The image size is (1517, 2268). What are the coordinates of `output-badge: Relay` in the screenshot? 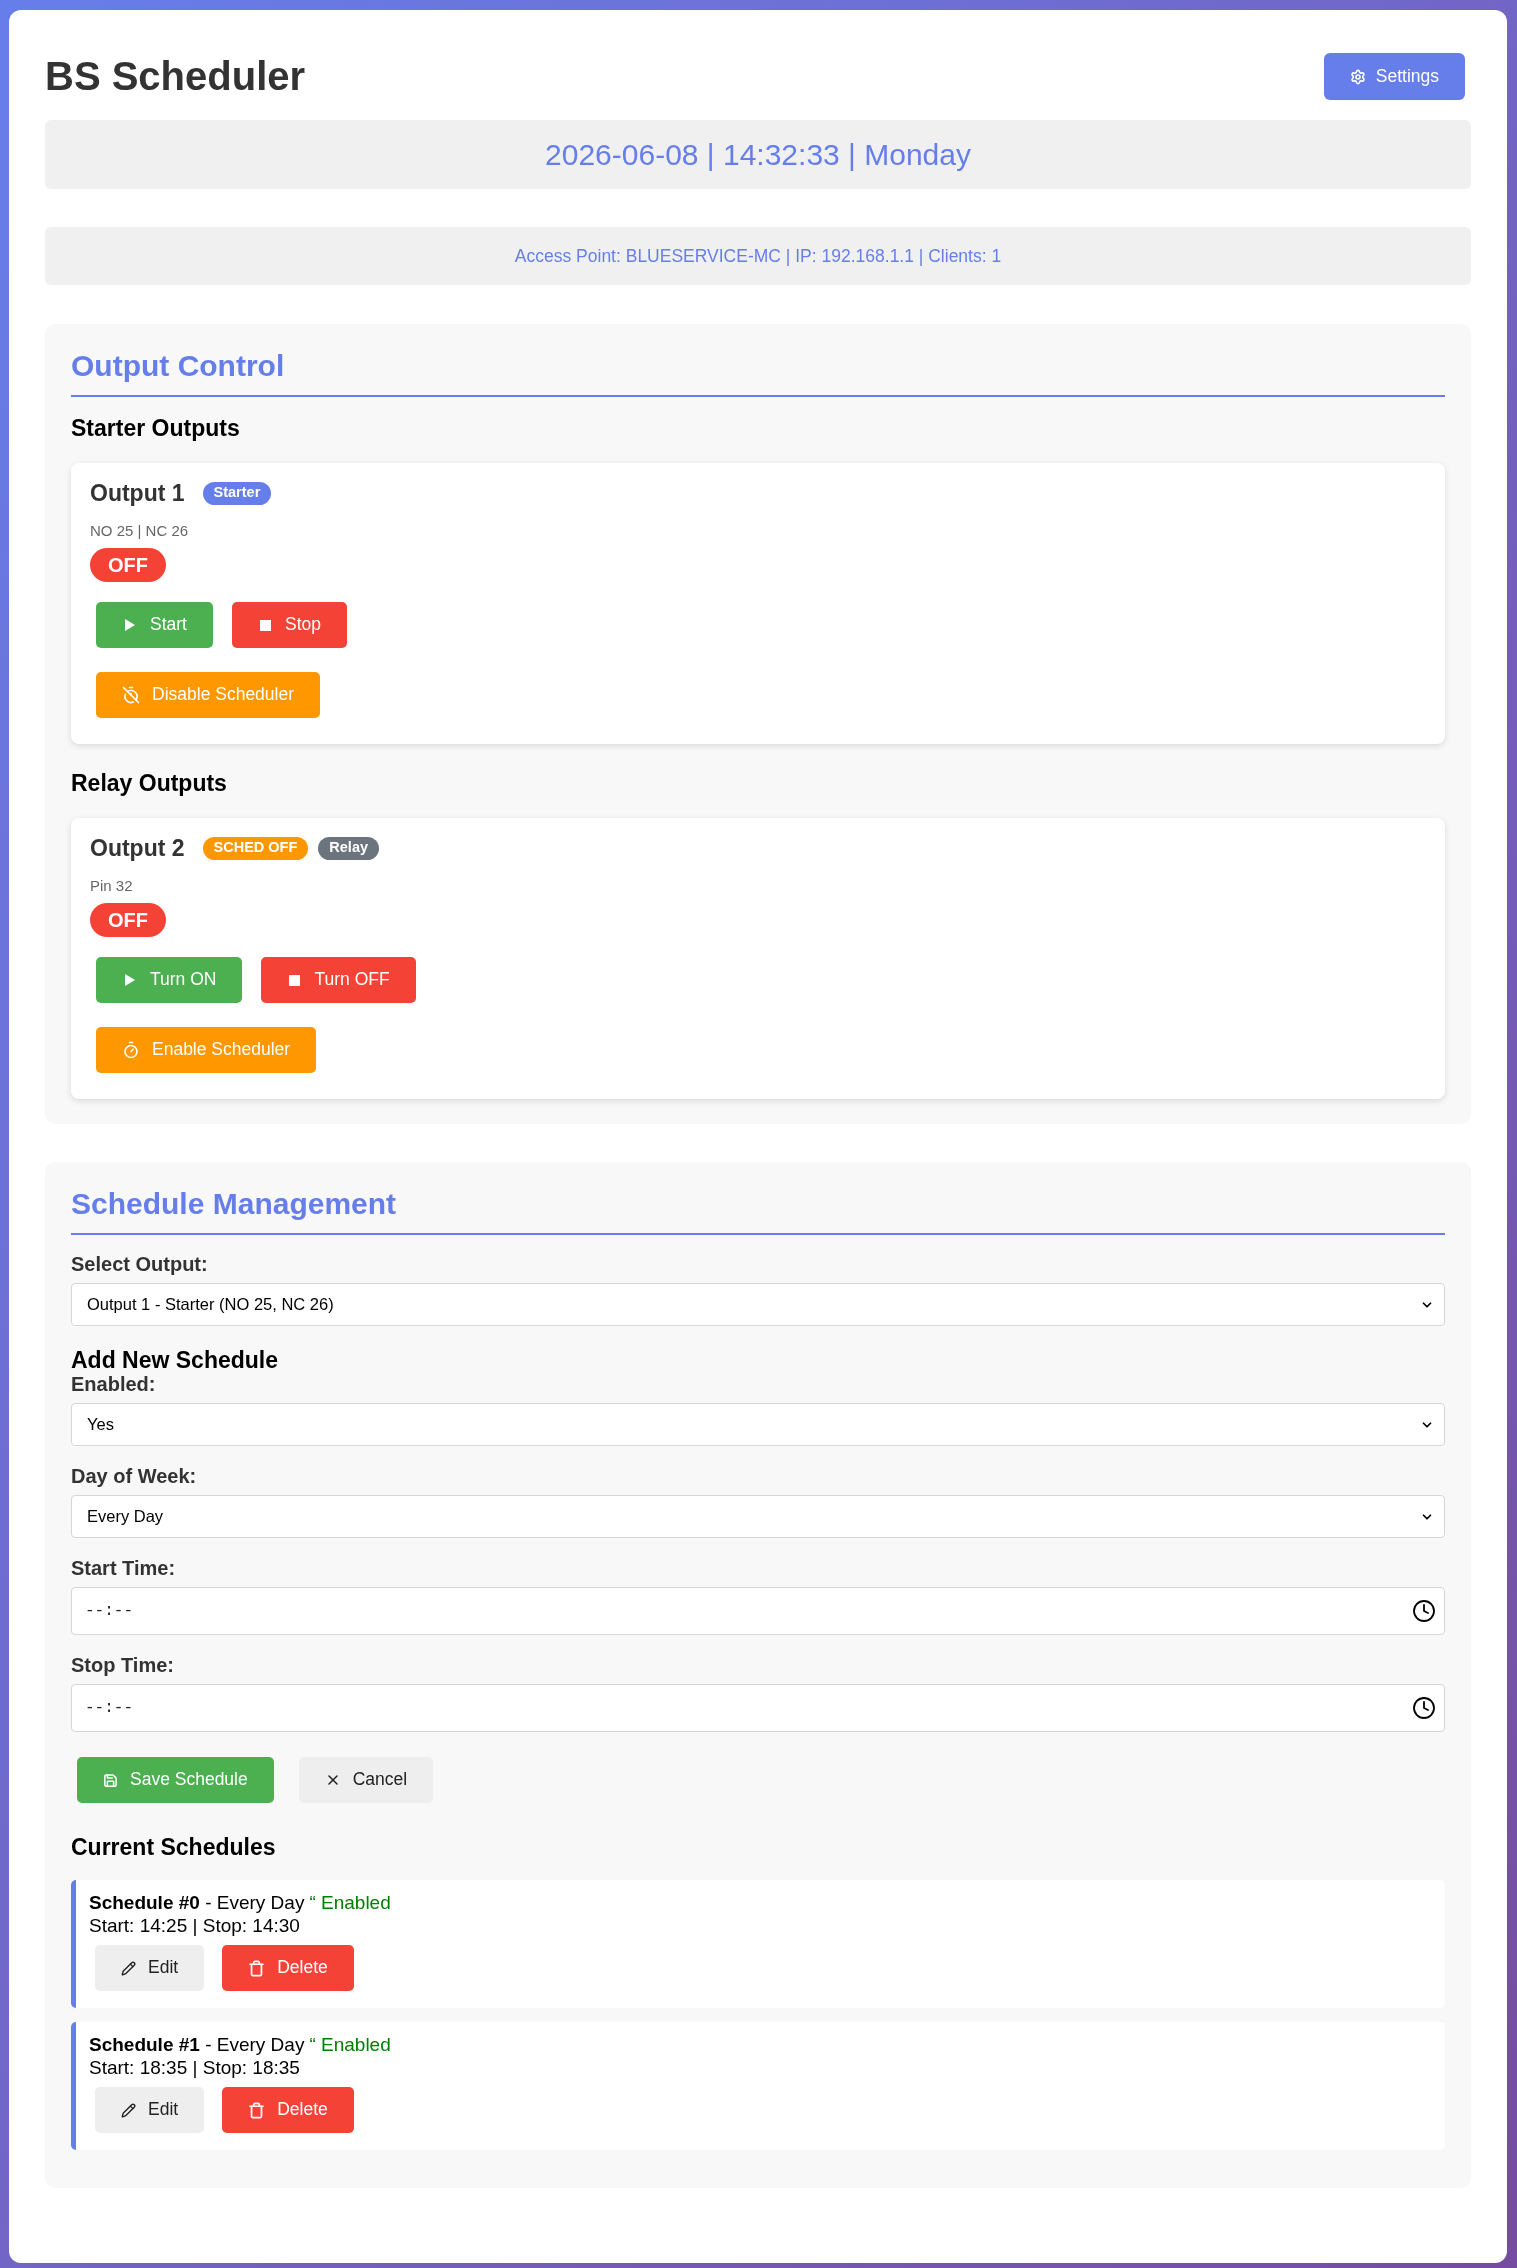 It's located at (349, 848).